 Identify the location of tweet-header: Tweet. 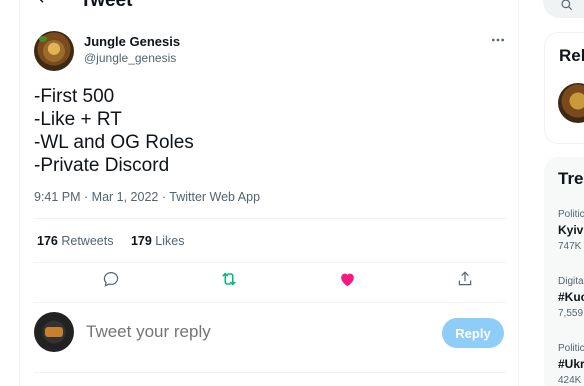
(269, 5).